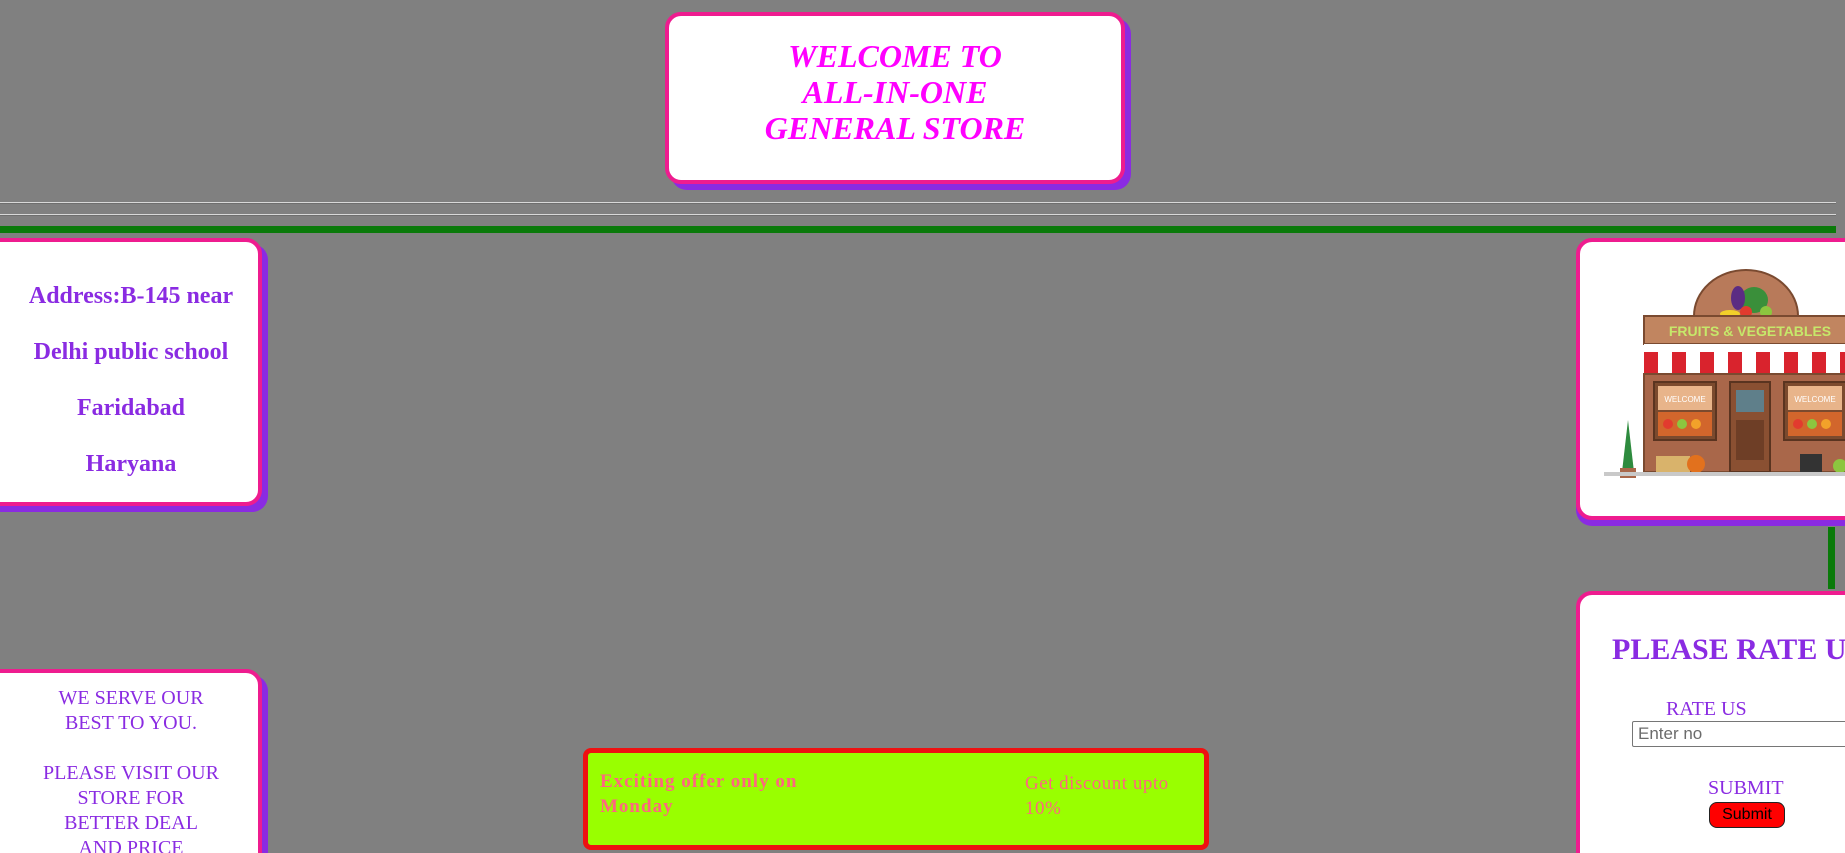  Describe the element at coordinates (131, 723) in the screenshot. I see `serve-line-2: BEST TO YOU.` at that location.